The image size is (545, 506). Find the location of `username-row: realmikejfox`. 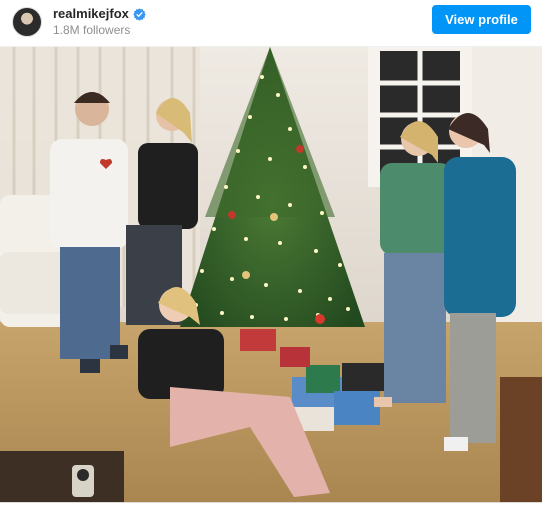

username-row: realmikejfox is located at coordinates (99, 14).